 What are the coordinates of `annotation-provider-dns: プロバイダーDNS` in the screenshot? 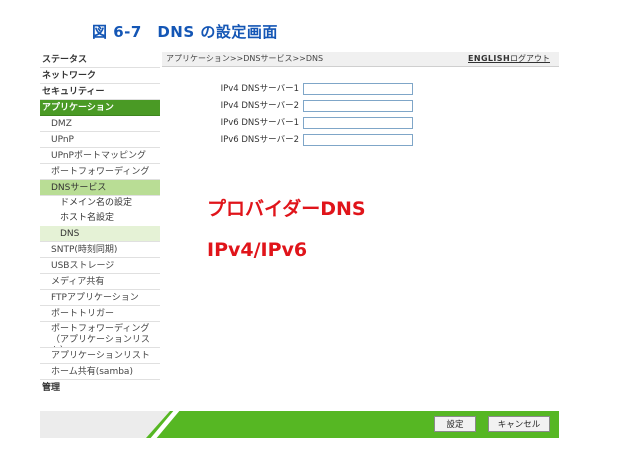 It's located at (286, 209).